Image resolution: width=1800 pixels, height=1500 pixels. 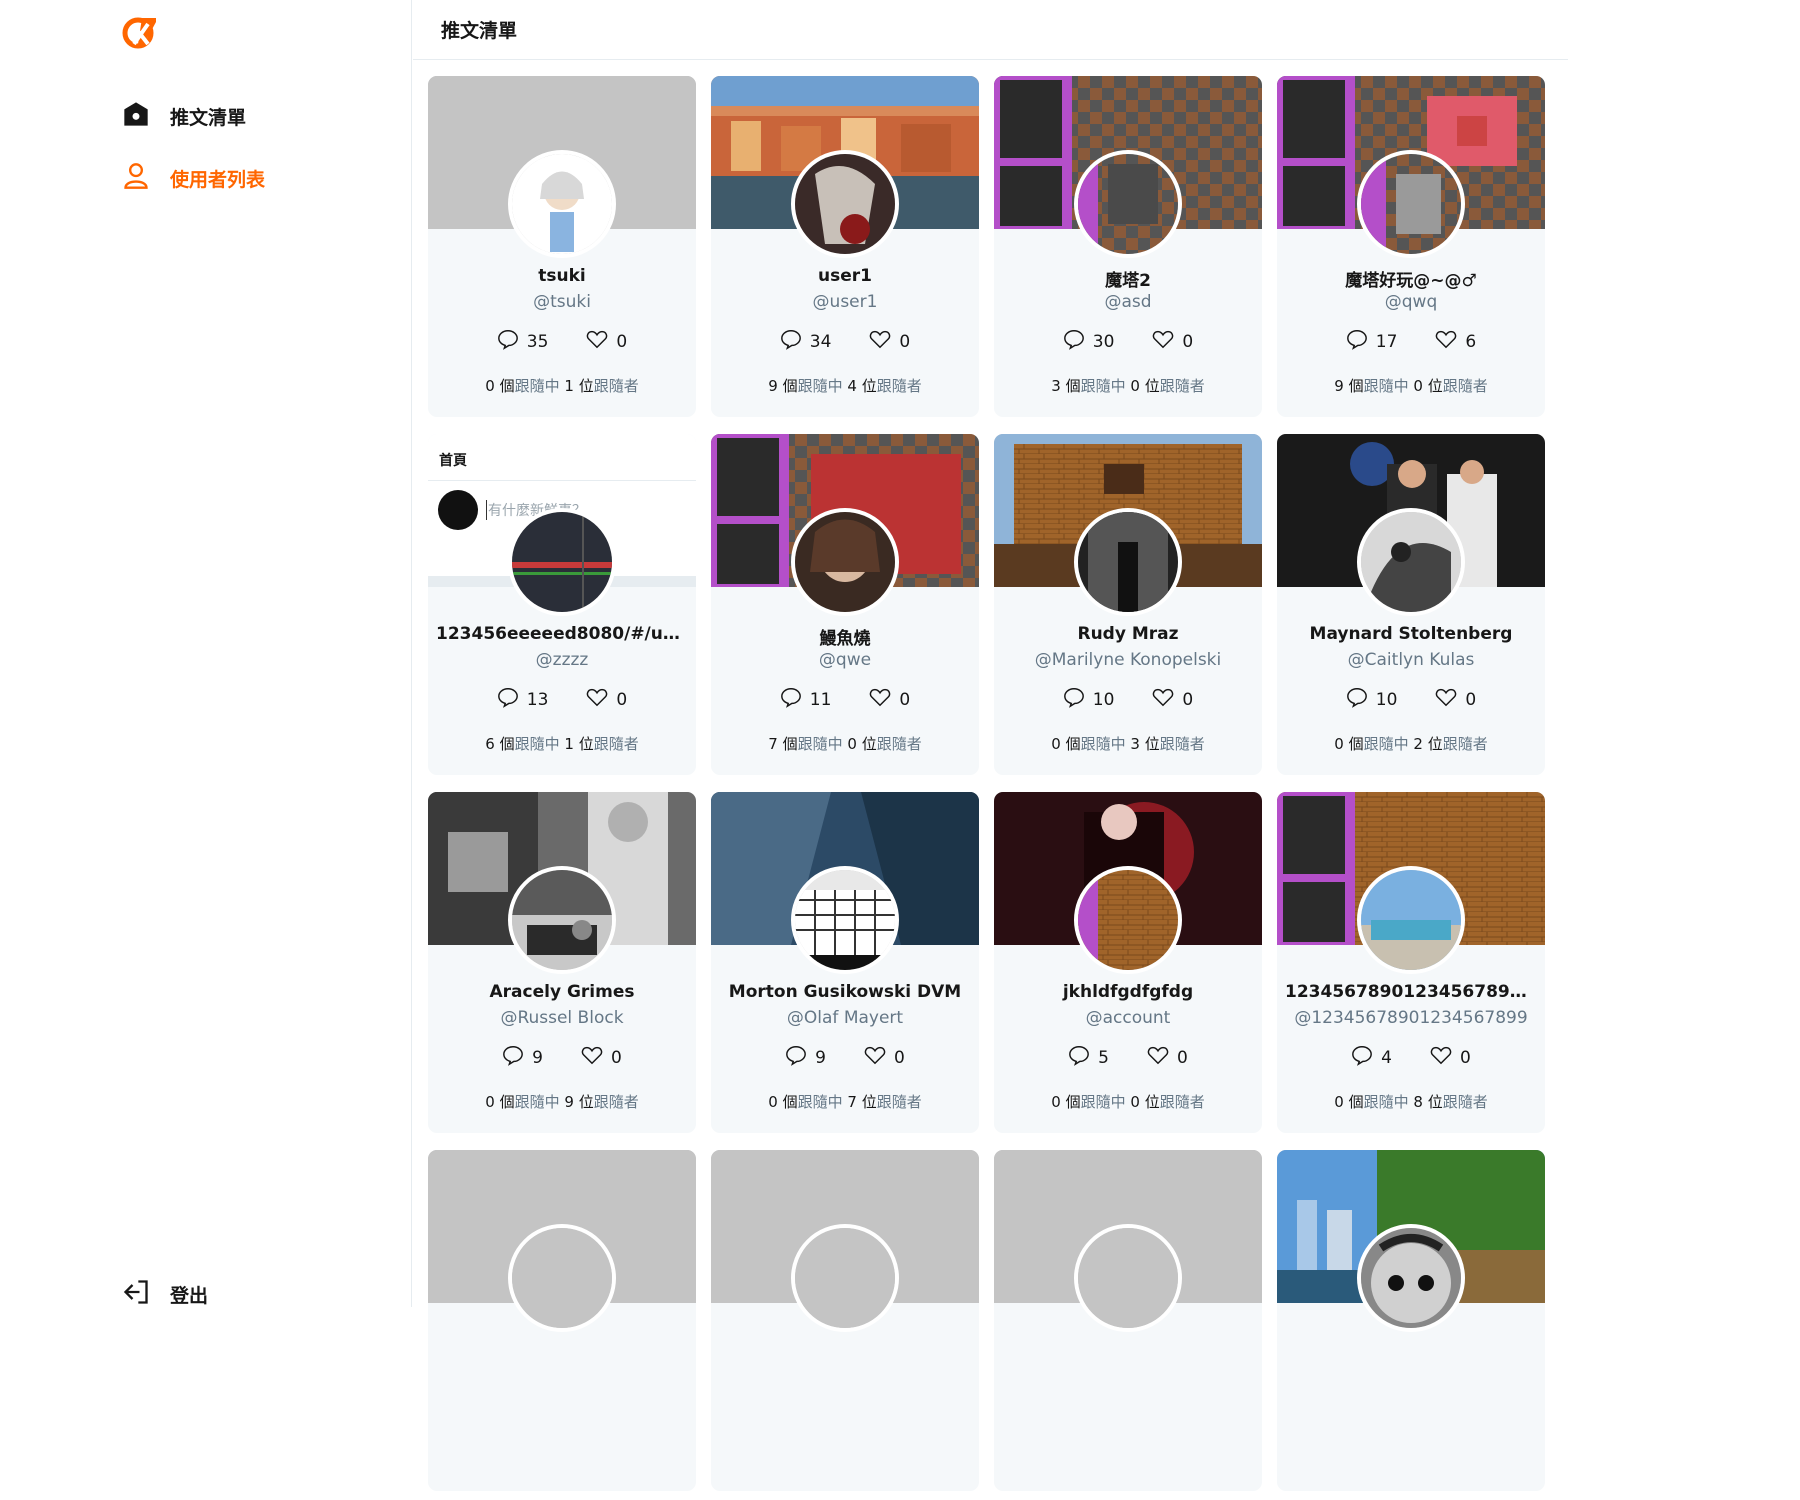 What do you see at coordinates (562, 276) in the screenshot?
I see `user-name: tsuki` at bounding box center [562, 276].